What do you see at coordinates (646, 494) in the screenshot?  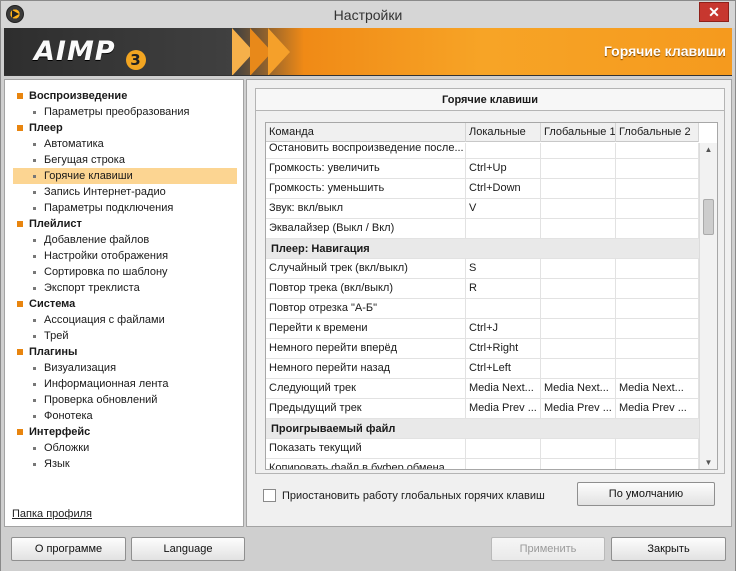 I see `restore-defaults-button: По умолчанию` at bounding box center [646, 494].